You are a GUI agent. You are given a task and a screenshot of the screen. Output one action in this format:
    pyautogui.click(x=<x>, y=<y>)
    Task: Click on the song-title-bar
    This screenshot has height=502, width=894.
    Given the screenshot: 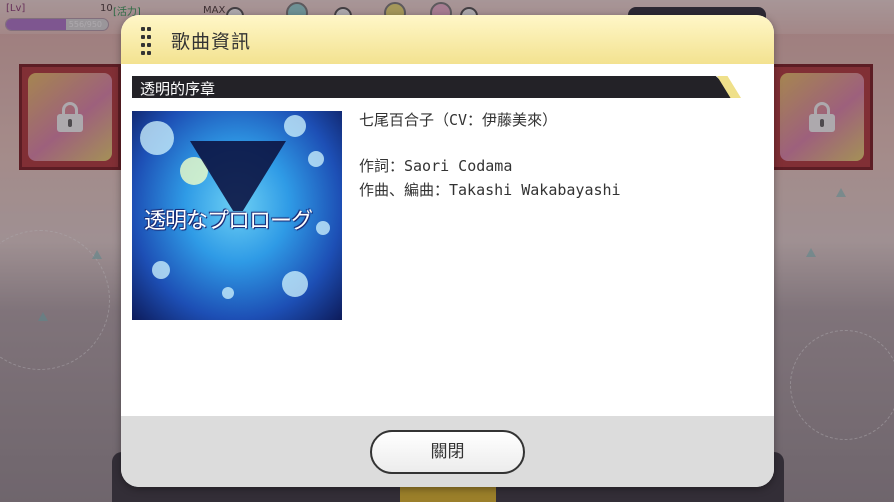 What is the action you would take?
    pyautogui.click(x=436, y=87)
    